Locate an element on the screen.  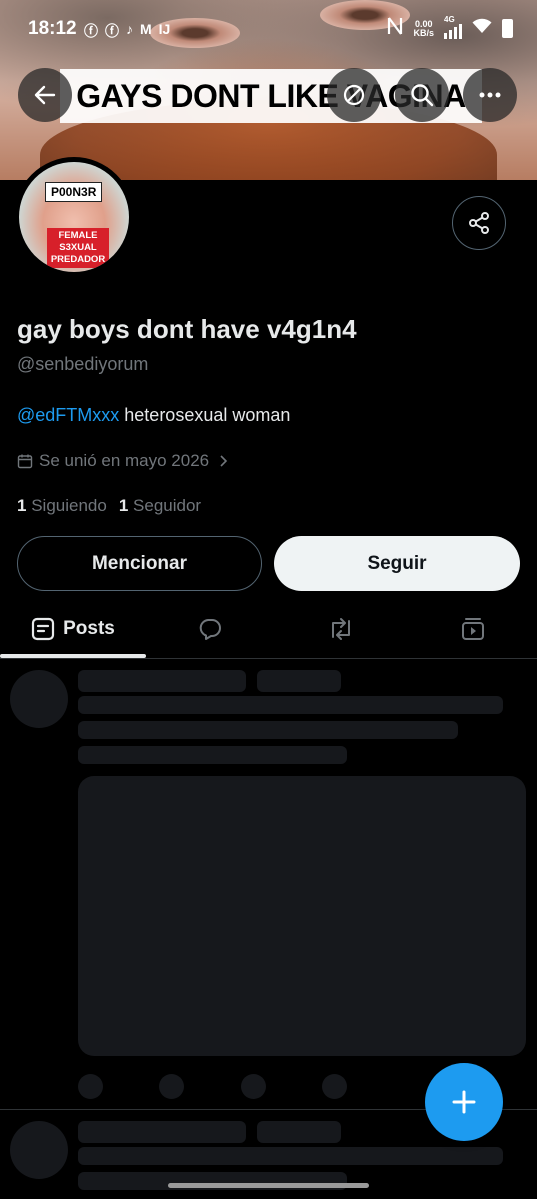
gesture-home-bar is located at coordinates (268, 1185).